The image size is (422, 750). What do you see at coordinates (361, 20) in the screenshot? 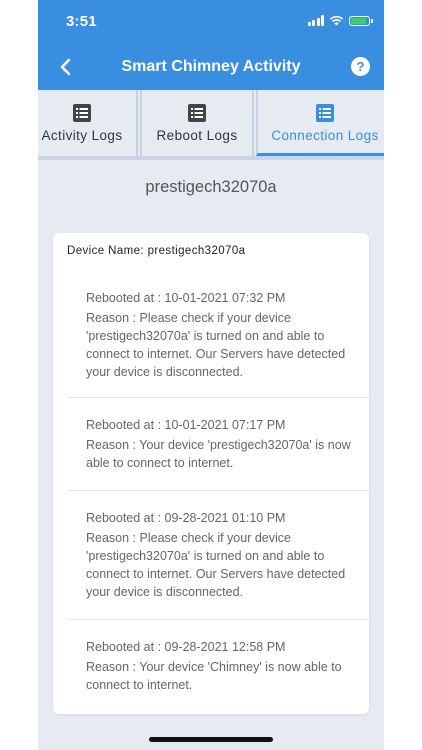
I see `battery-icon` at bounding box center [361, 20].